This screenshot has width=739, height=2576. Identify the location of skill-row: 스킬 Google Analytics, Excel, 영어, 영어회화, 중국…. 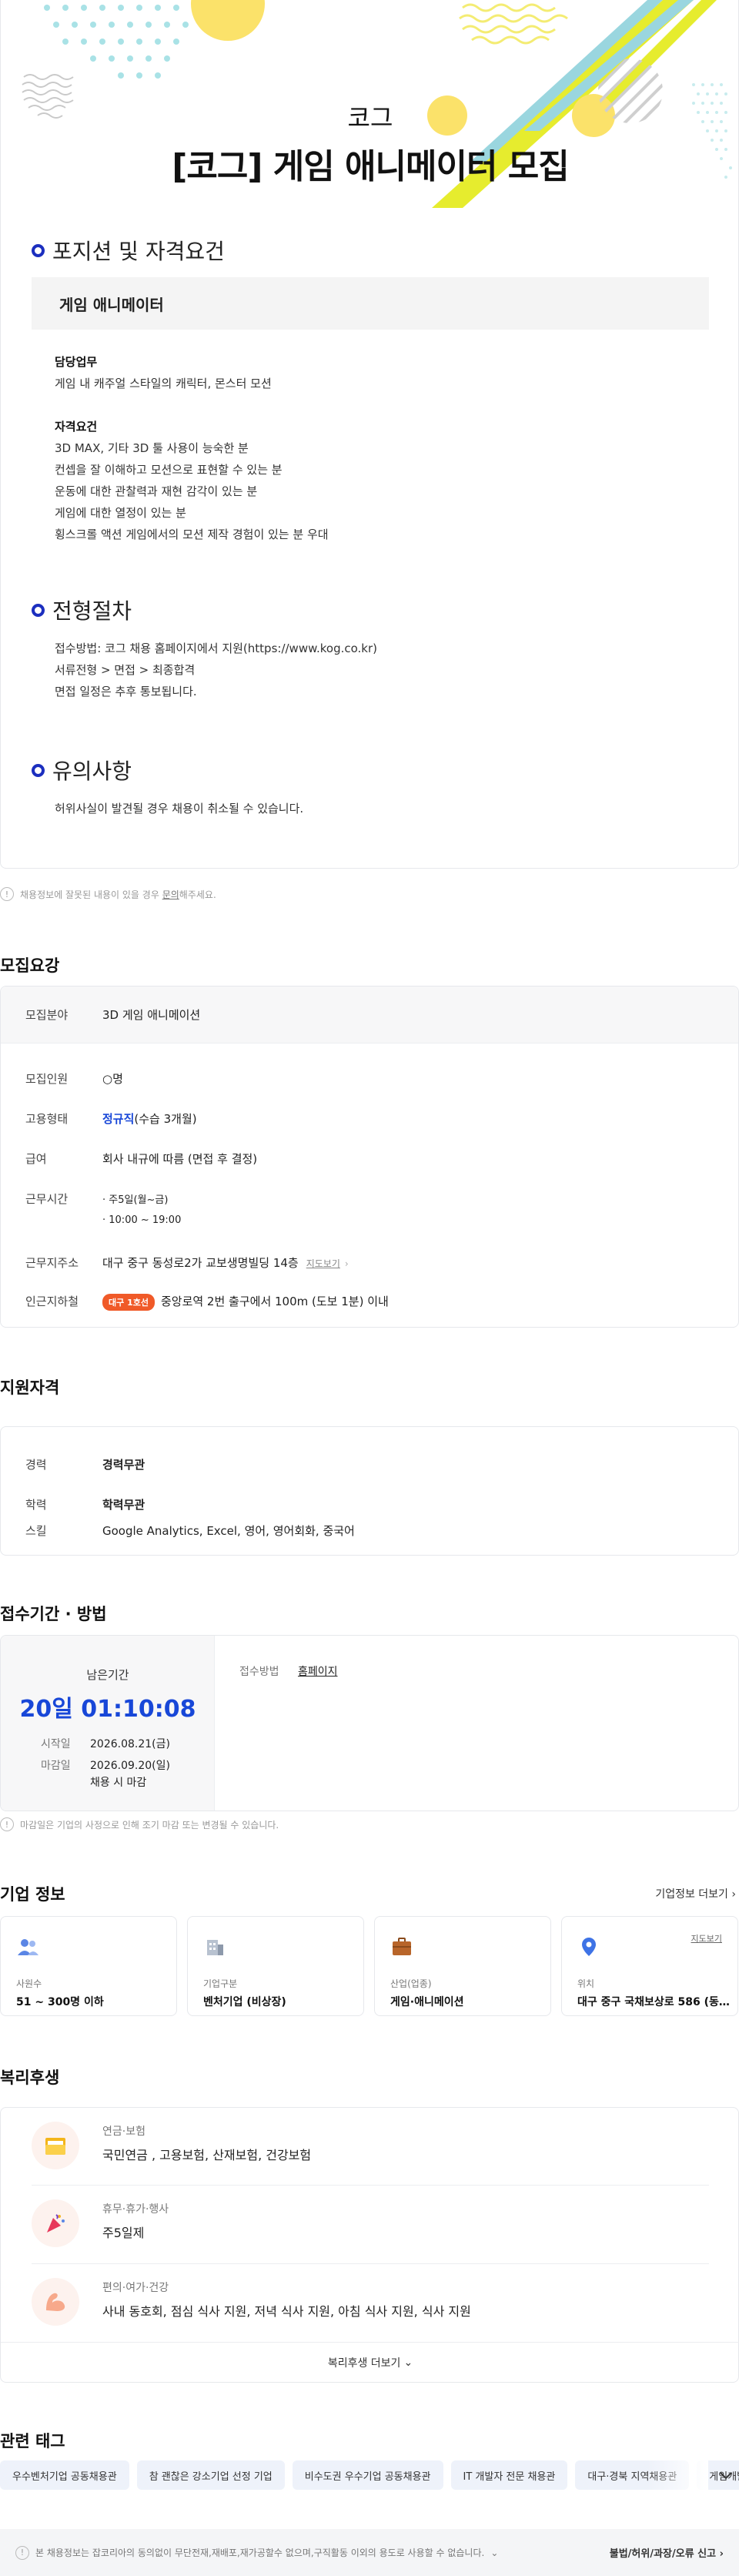
(190, 1531).